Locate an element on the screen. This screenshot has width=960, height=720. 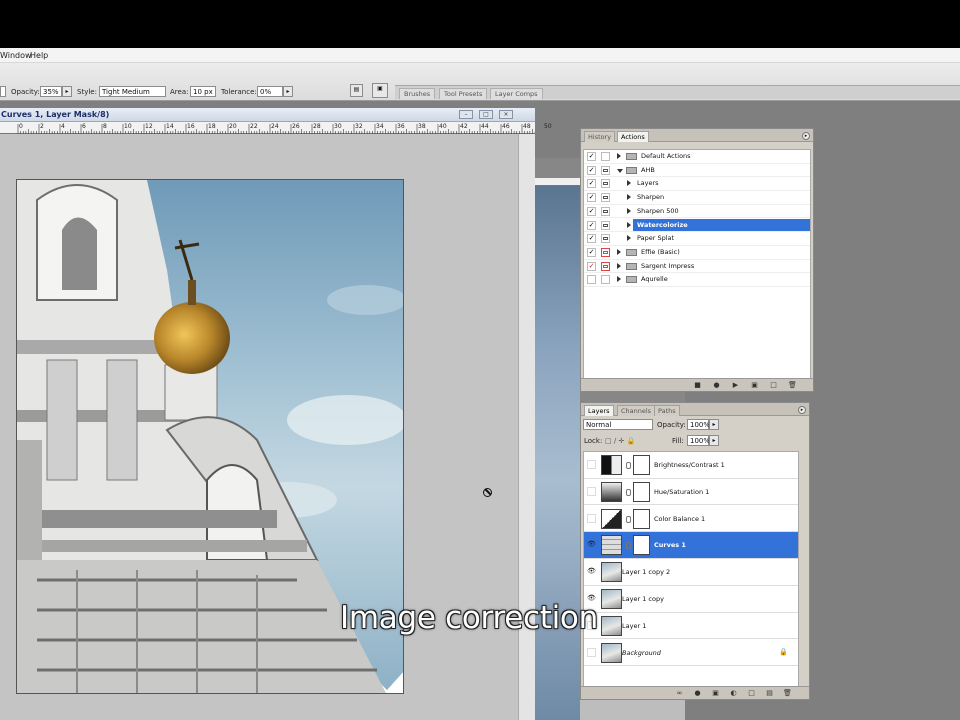
lock-icons: □ ∕ ✛ 🔒 is located at coordinates (620, 441).